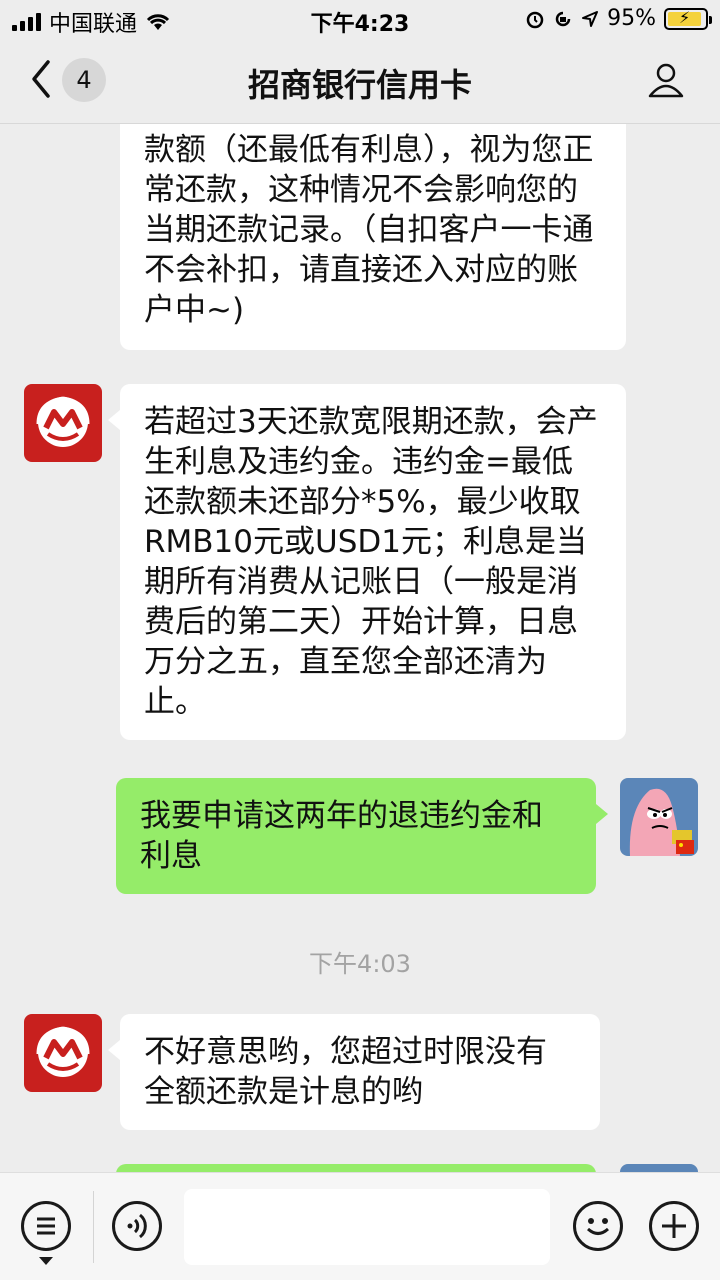 This screenshot has height=1280, width=720. I want to click on add-icon, so click(674, 1226).